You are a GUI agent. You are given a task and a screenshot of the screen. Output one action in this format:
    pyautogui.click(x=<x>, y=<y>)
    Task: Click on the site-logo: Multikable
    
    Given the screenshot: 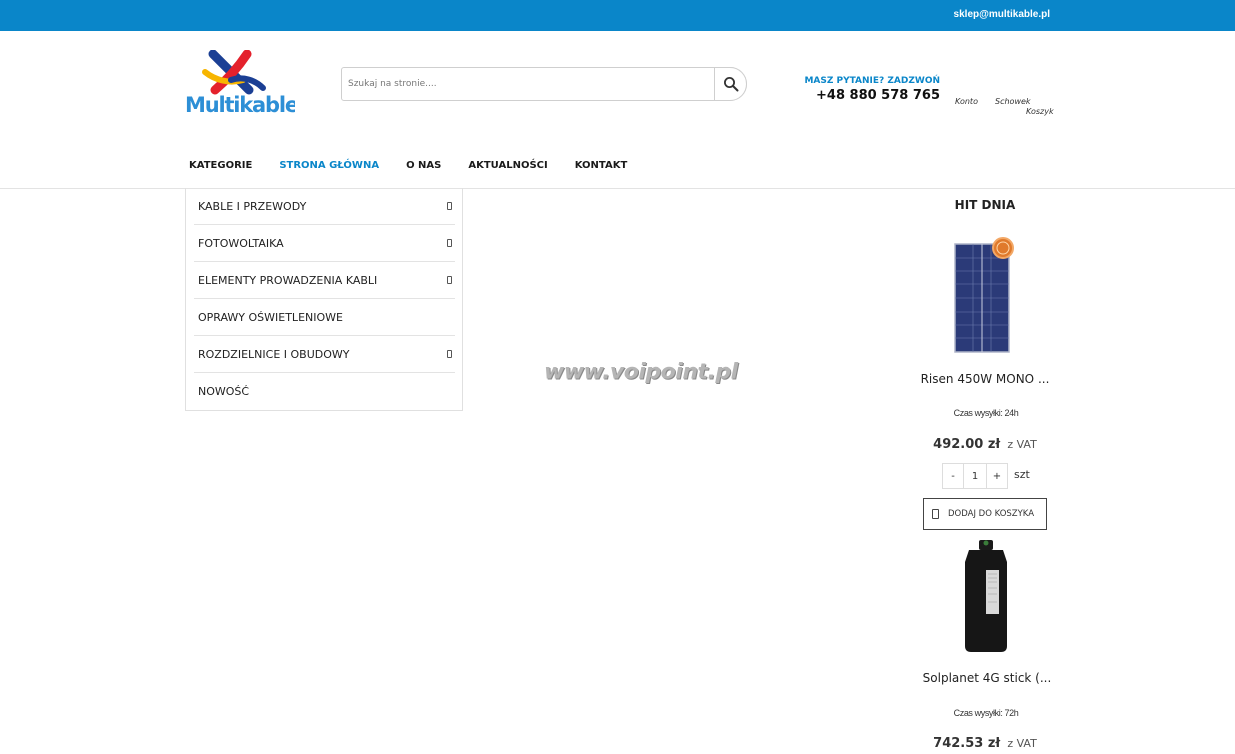 What is the action you would take?
    pyautogui.click(x=240, y=83)
    